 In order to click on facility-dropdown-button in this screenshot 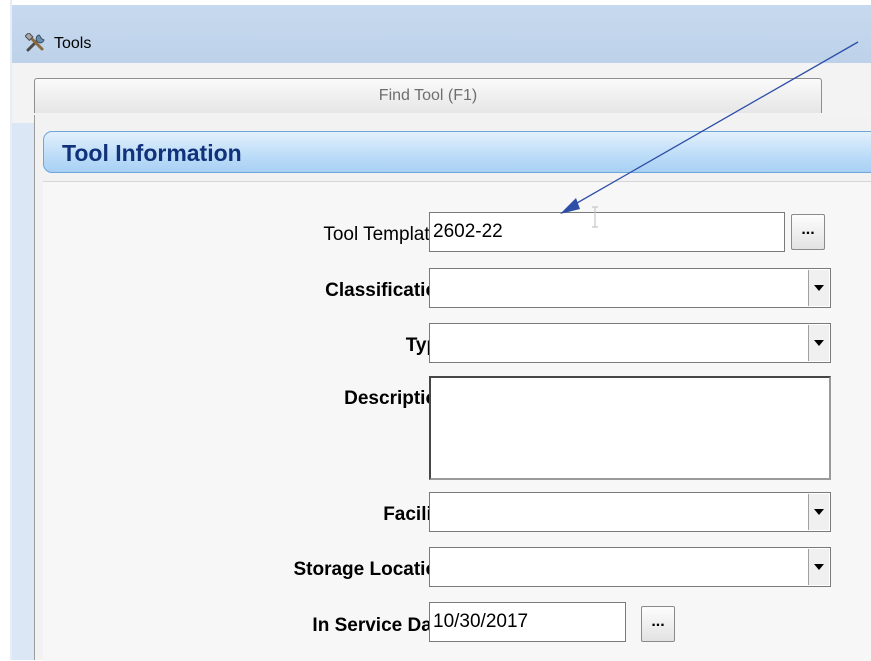, I will do `click(818, 512)`.